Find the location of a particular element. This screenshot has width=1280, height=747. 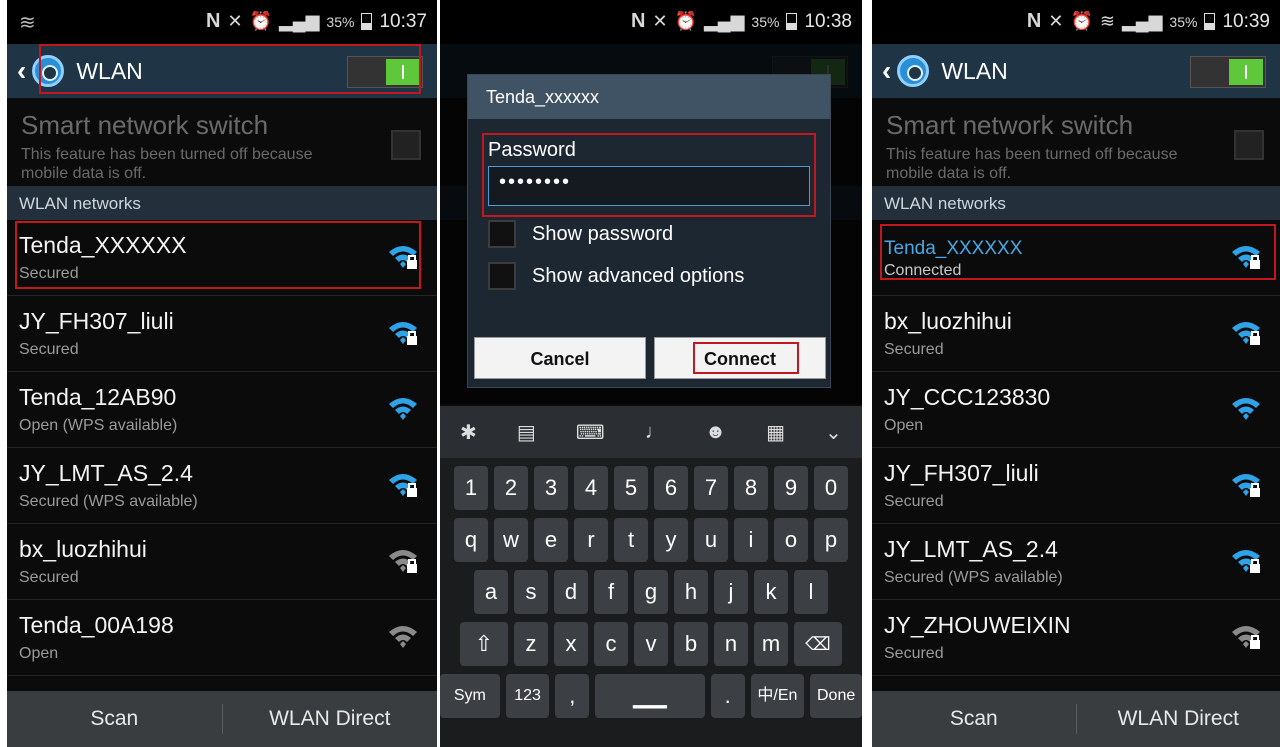

settings-gear-icon is located at coordinates (913, 71).